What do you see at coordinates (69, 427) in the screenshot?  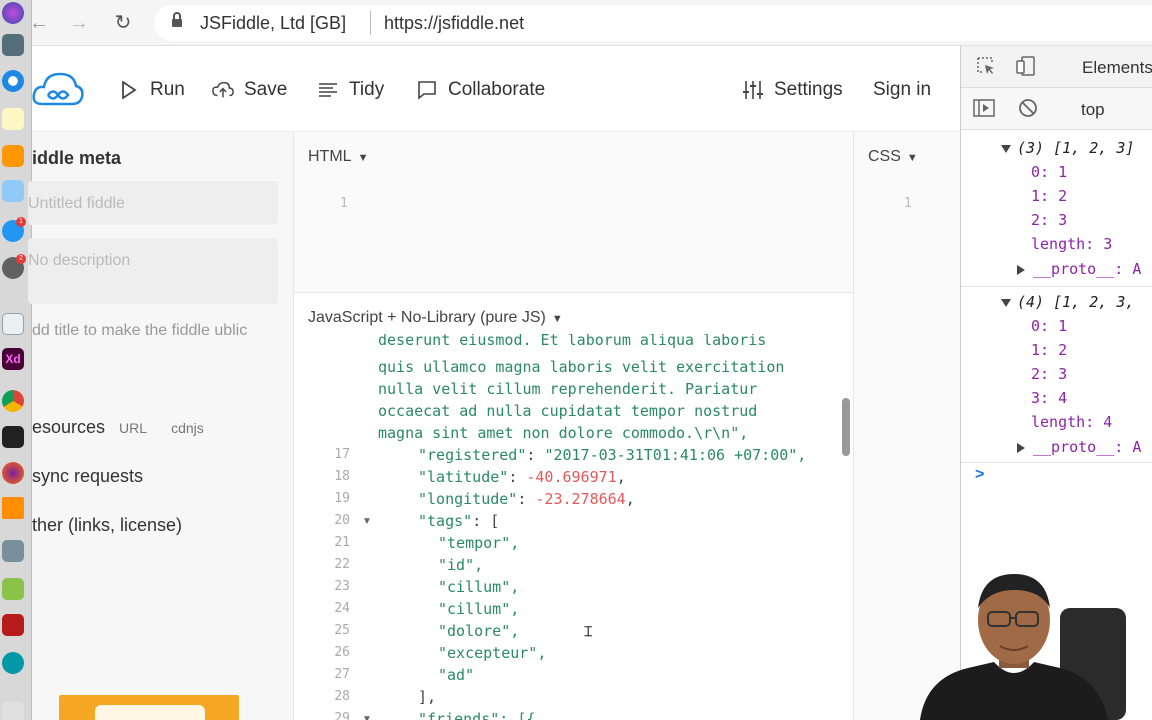 I see `resources-label: esources` at bounding box center [69, 427].